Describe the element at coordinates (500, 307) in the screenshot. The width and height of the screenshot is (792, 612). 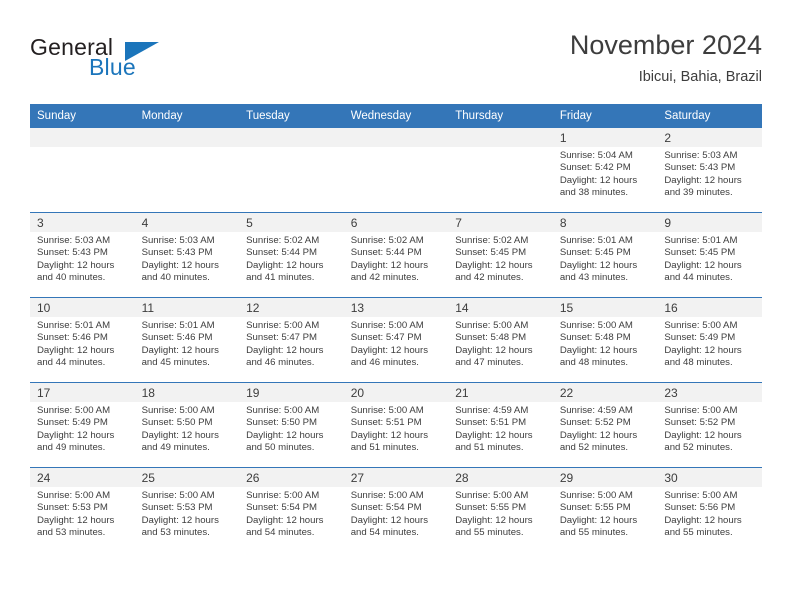
I see `day-number: 14` at that location.